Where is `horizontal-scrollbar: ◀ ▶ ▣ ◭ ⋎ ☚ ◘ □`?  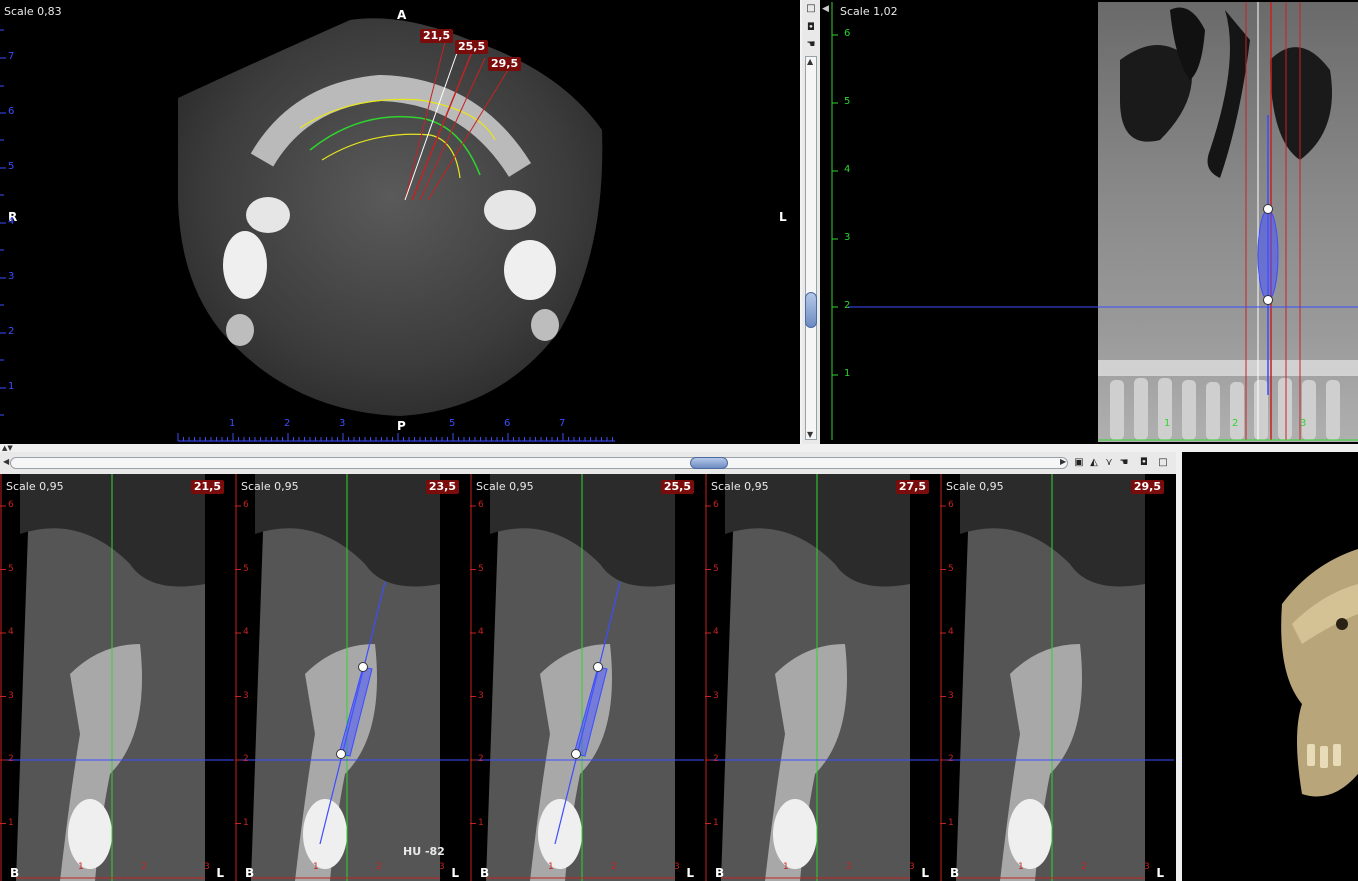 horizontal-scrollbar: ◀ ▶ ▣ ◭ ⋎ ☚ ◘ □ is located at coordinates (588, 463).